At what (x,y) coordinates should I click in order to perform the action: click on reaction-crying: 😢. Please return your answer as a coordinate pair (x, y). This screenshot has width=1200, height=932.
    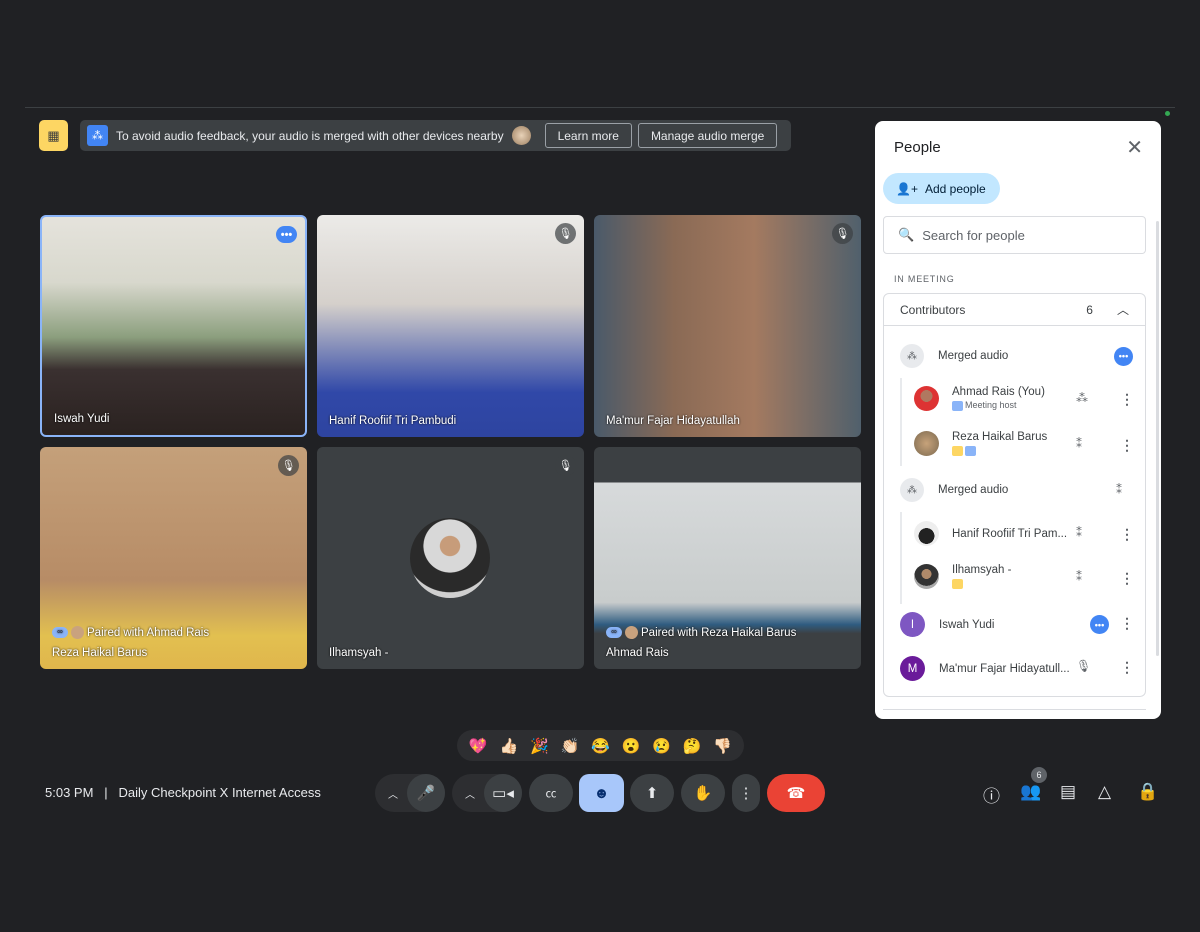
    Looking at the image, I should click on (661, 746).